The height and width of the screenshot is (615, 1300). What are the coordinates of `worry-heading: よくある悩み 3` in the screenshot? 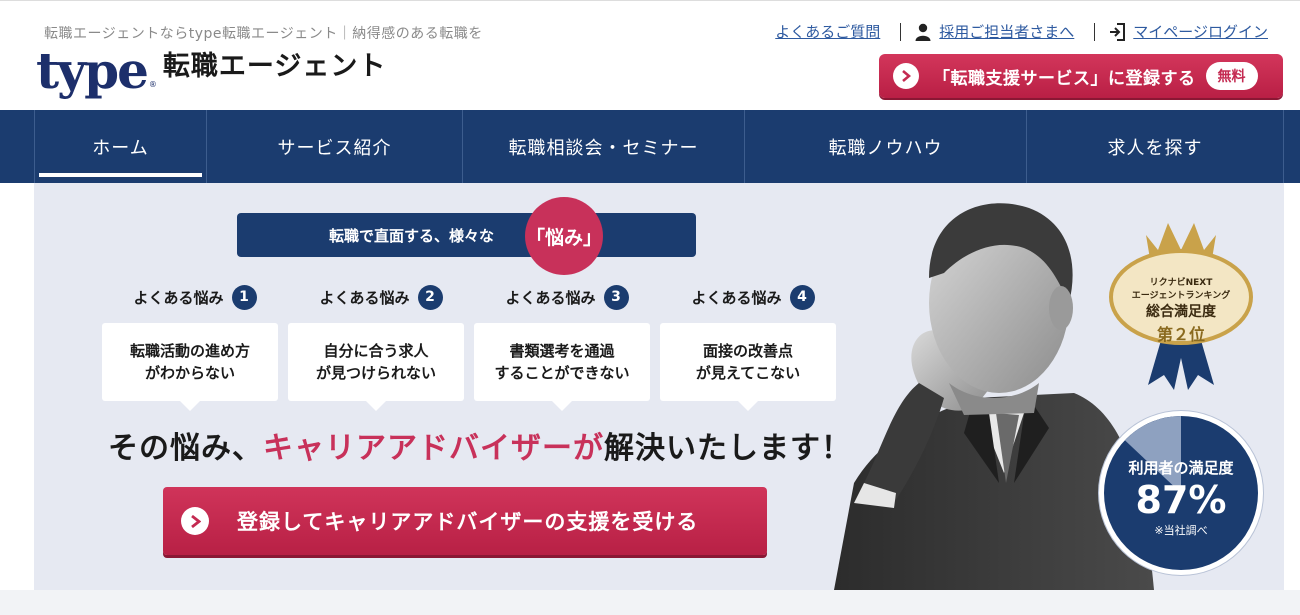 It's located at (567, 297).